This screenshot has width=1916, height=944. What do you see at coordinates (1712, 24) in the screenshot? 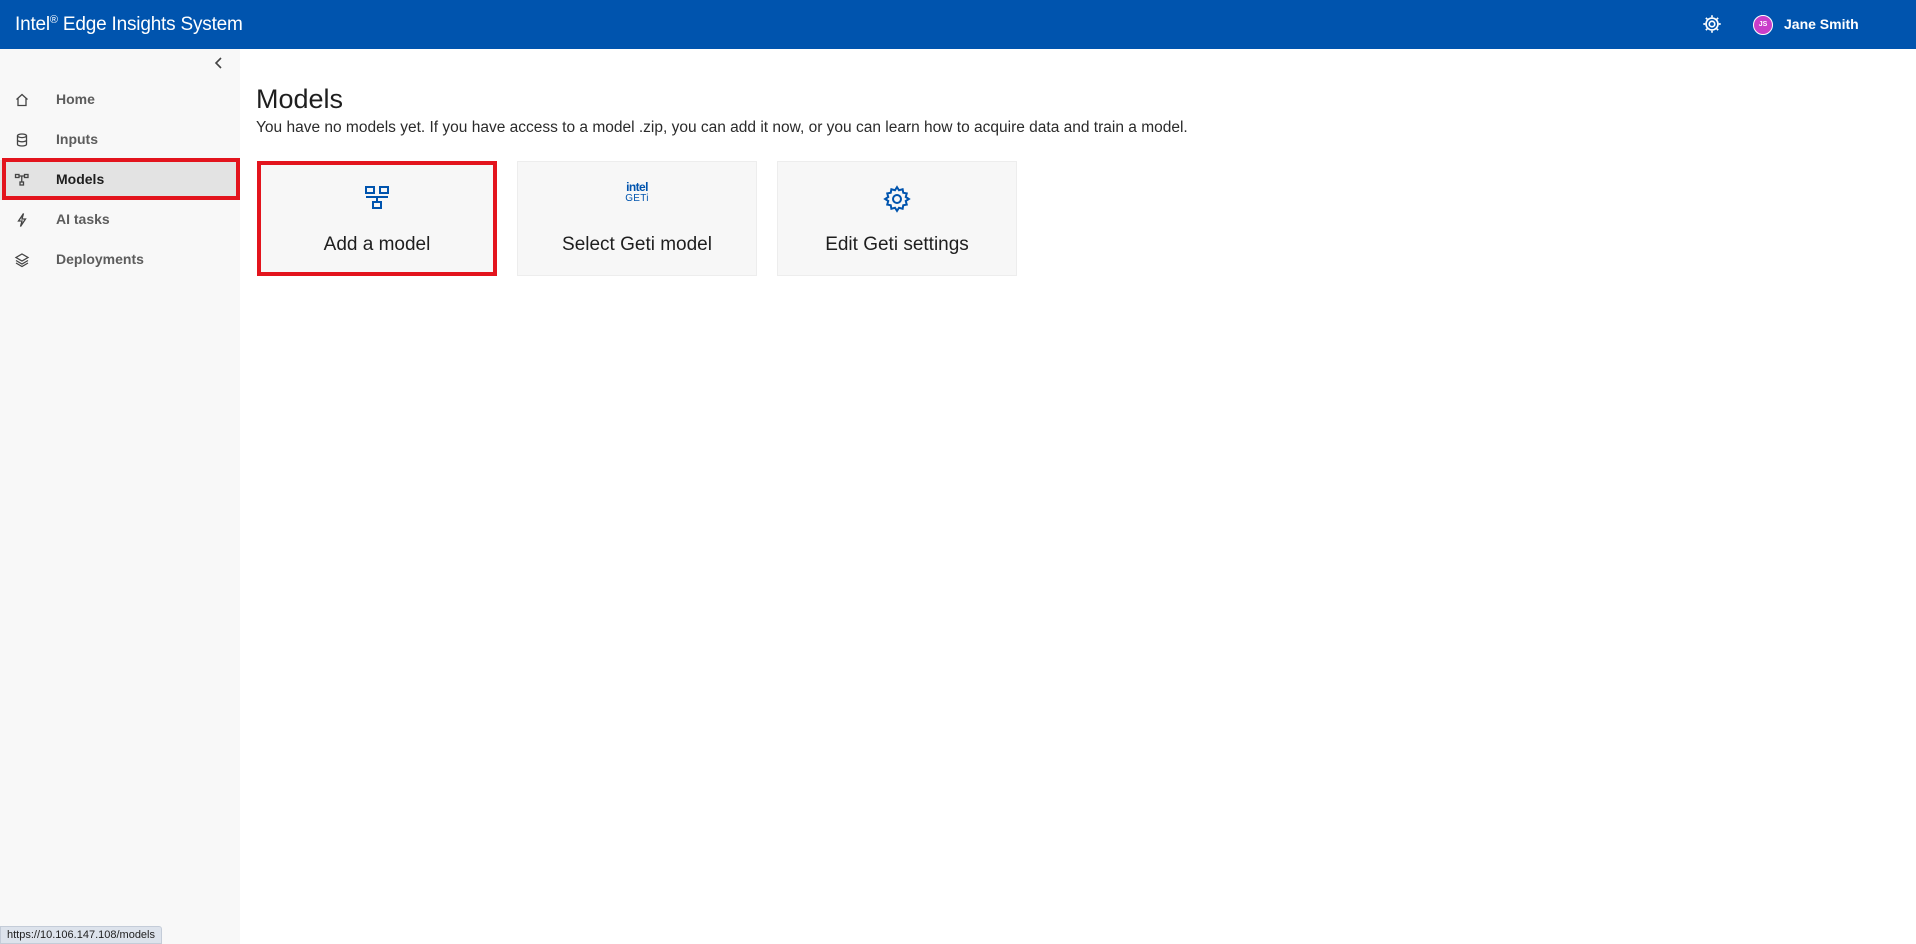
I see `settings-gear-icon` at bounding box center [1712, 24].